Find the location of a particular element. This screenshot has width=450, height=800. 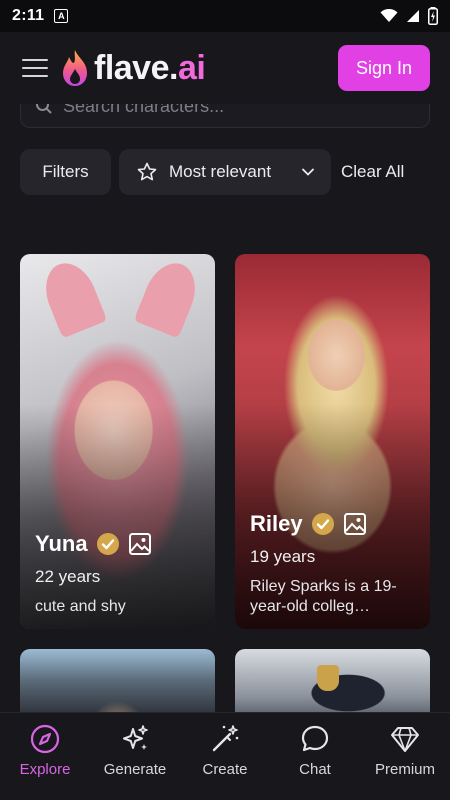

diamond-icon is located at coordinates (405, 739).